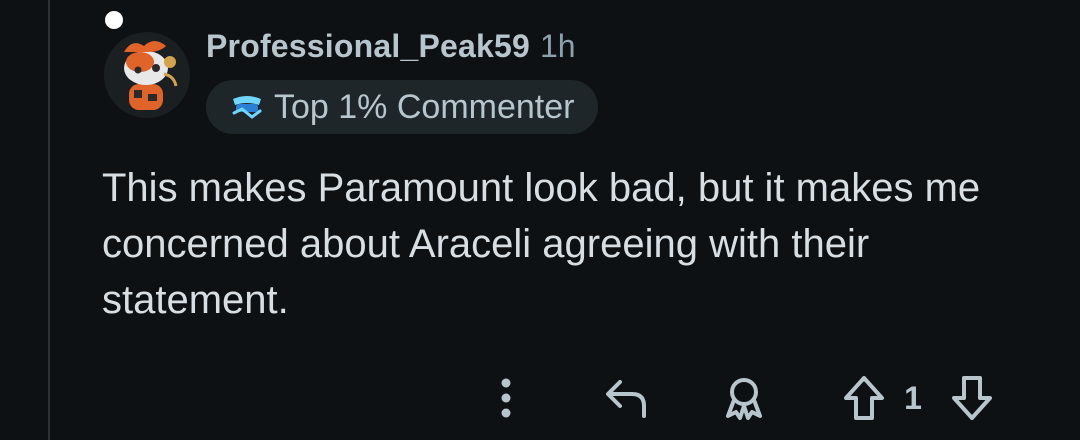 Image resolution: width=1080 pixels, height=440 pixels. I want to click on avatar, so click(147, 75).